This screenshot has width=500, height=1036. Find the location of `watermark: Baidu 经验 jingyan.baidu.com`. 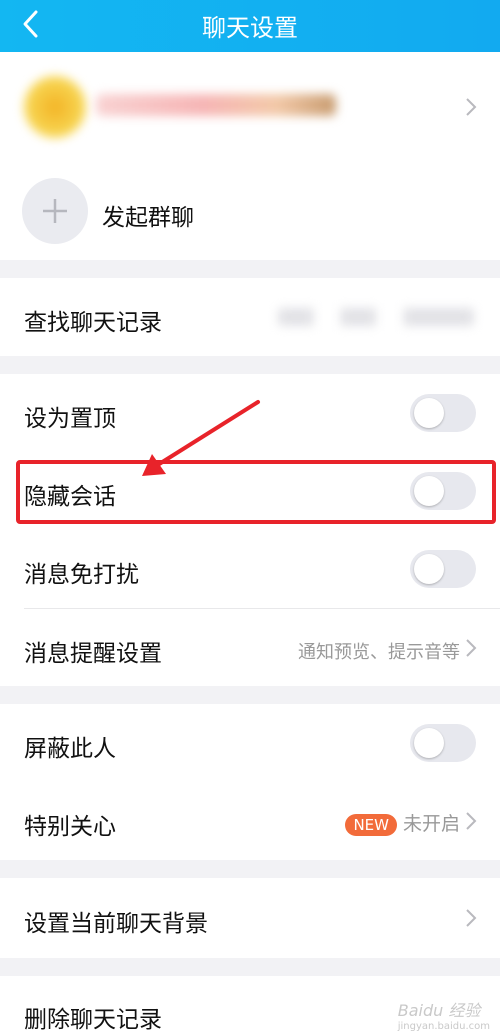

watermark: Baidu 经验 jingyan.baidu.com is located at coordinates (444, 1014).